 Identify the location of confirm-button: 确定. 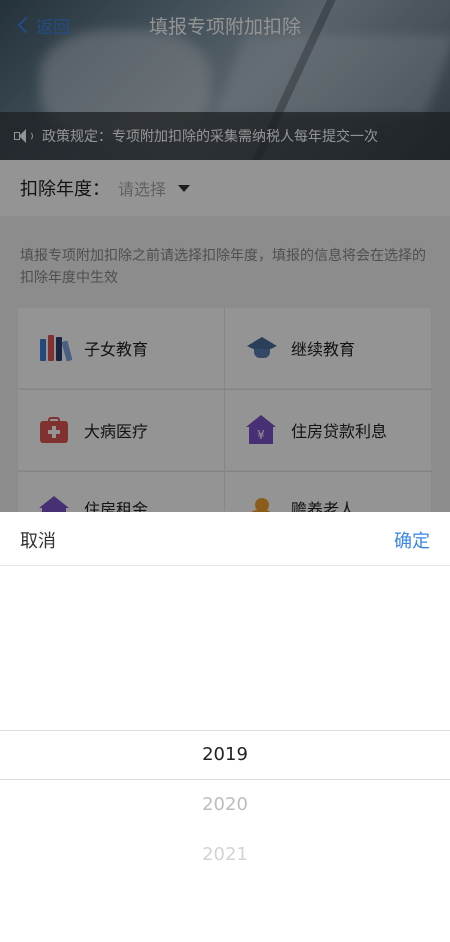
(412, 540).